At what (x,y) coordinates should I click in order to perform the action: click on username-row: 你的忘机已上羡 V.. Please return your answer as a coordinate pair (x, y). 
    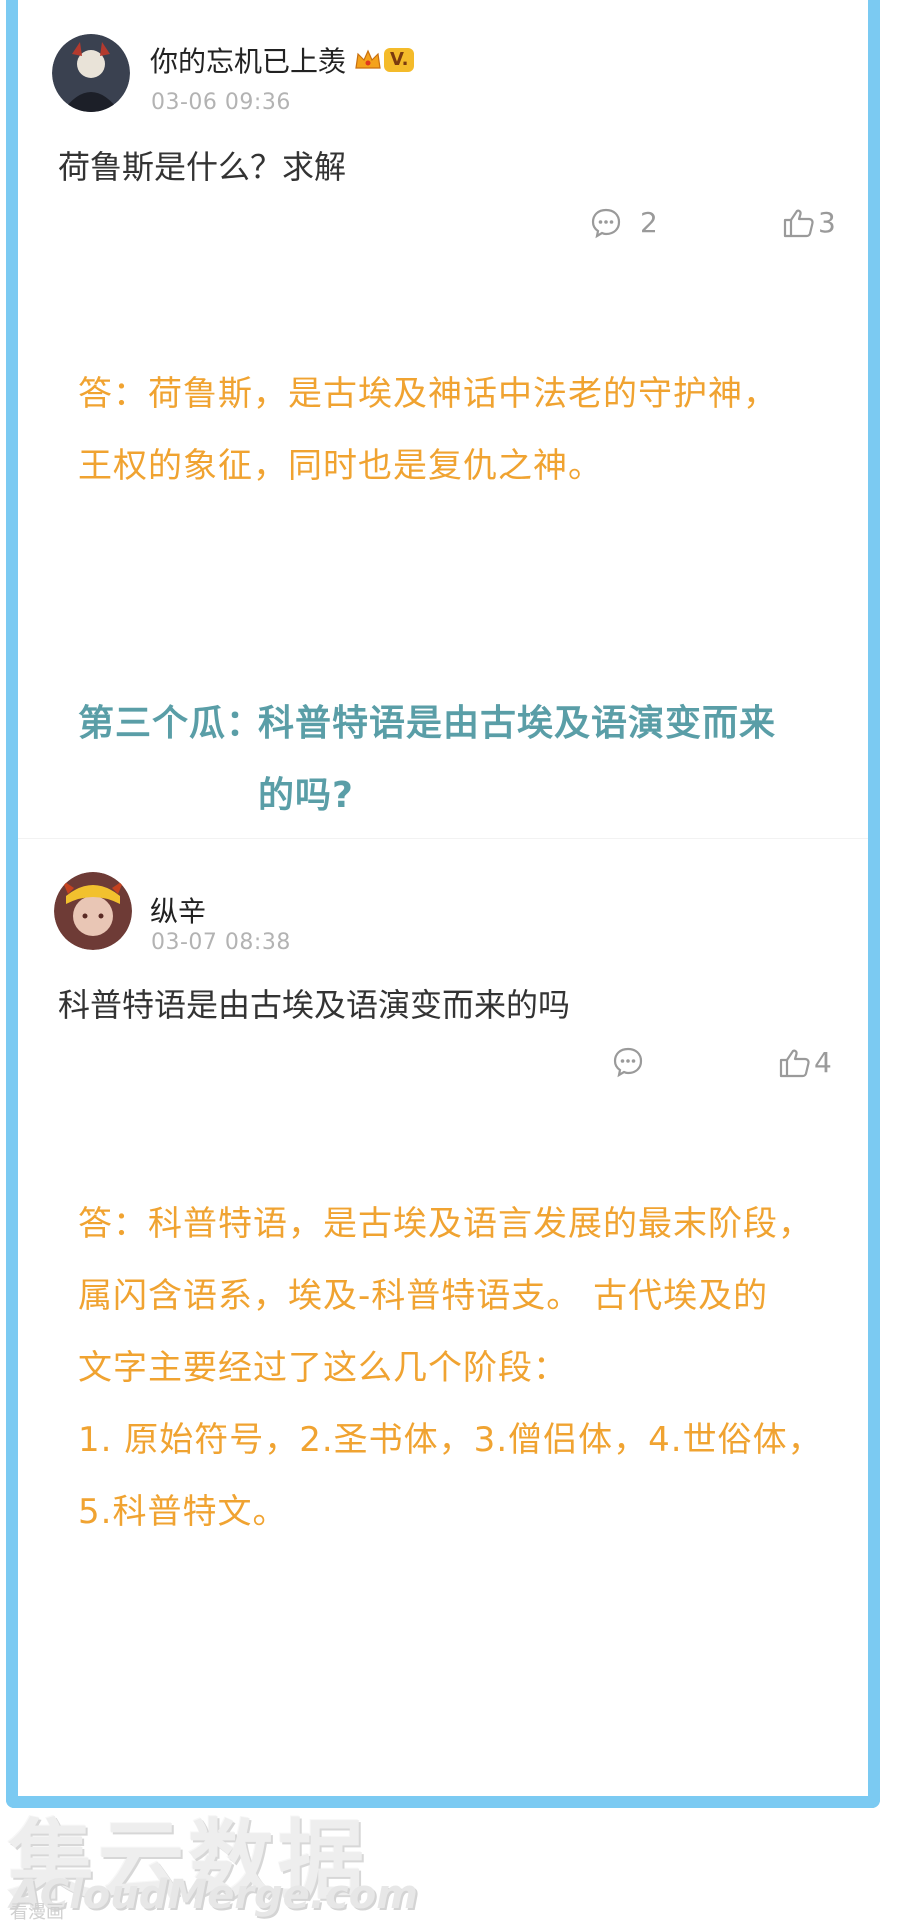
    Looking at the image, I should click on (282, 60).